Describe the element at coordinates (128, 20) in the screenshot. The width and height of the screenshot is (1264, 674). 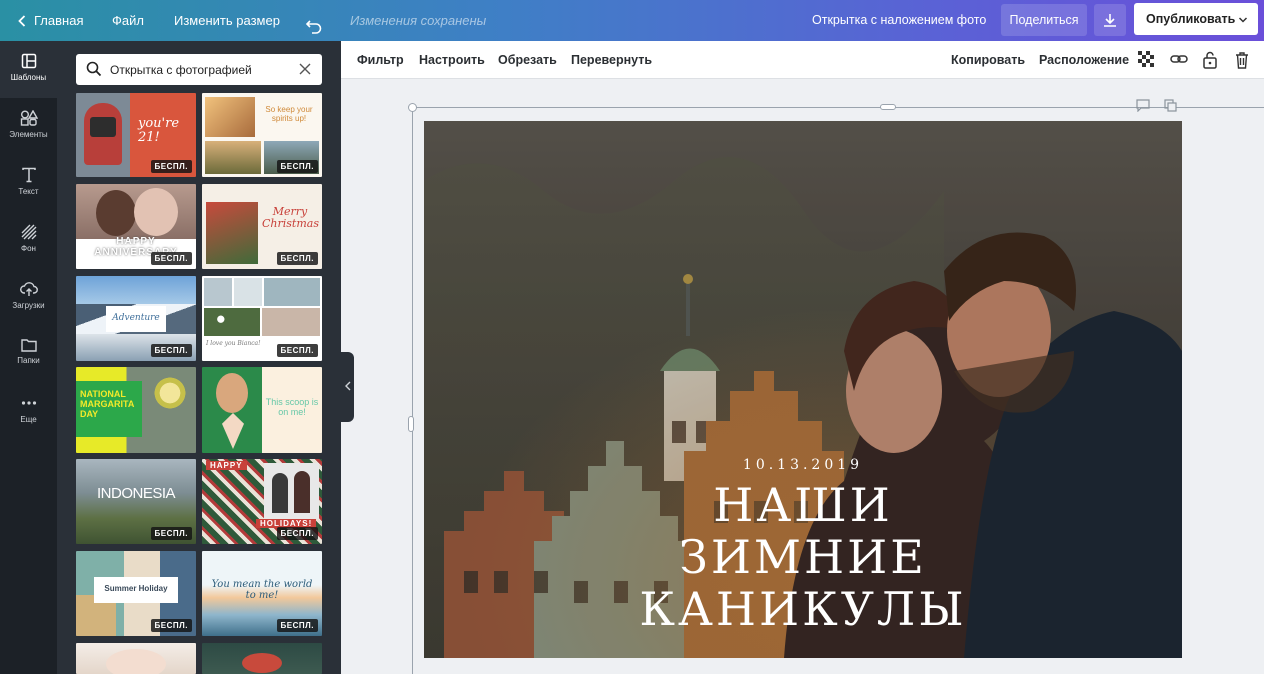
I see `file-menu: Файл` at that location.